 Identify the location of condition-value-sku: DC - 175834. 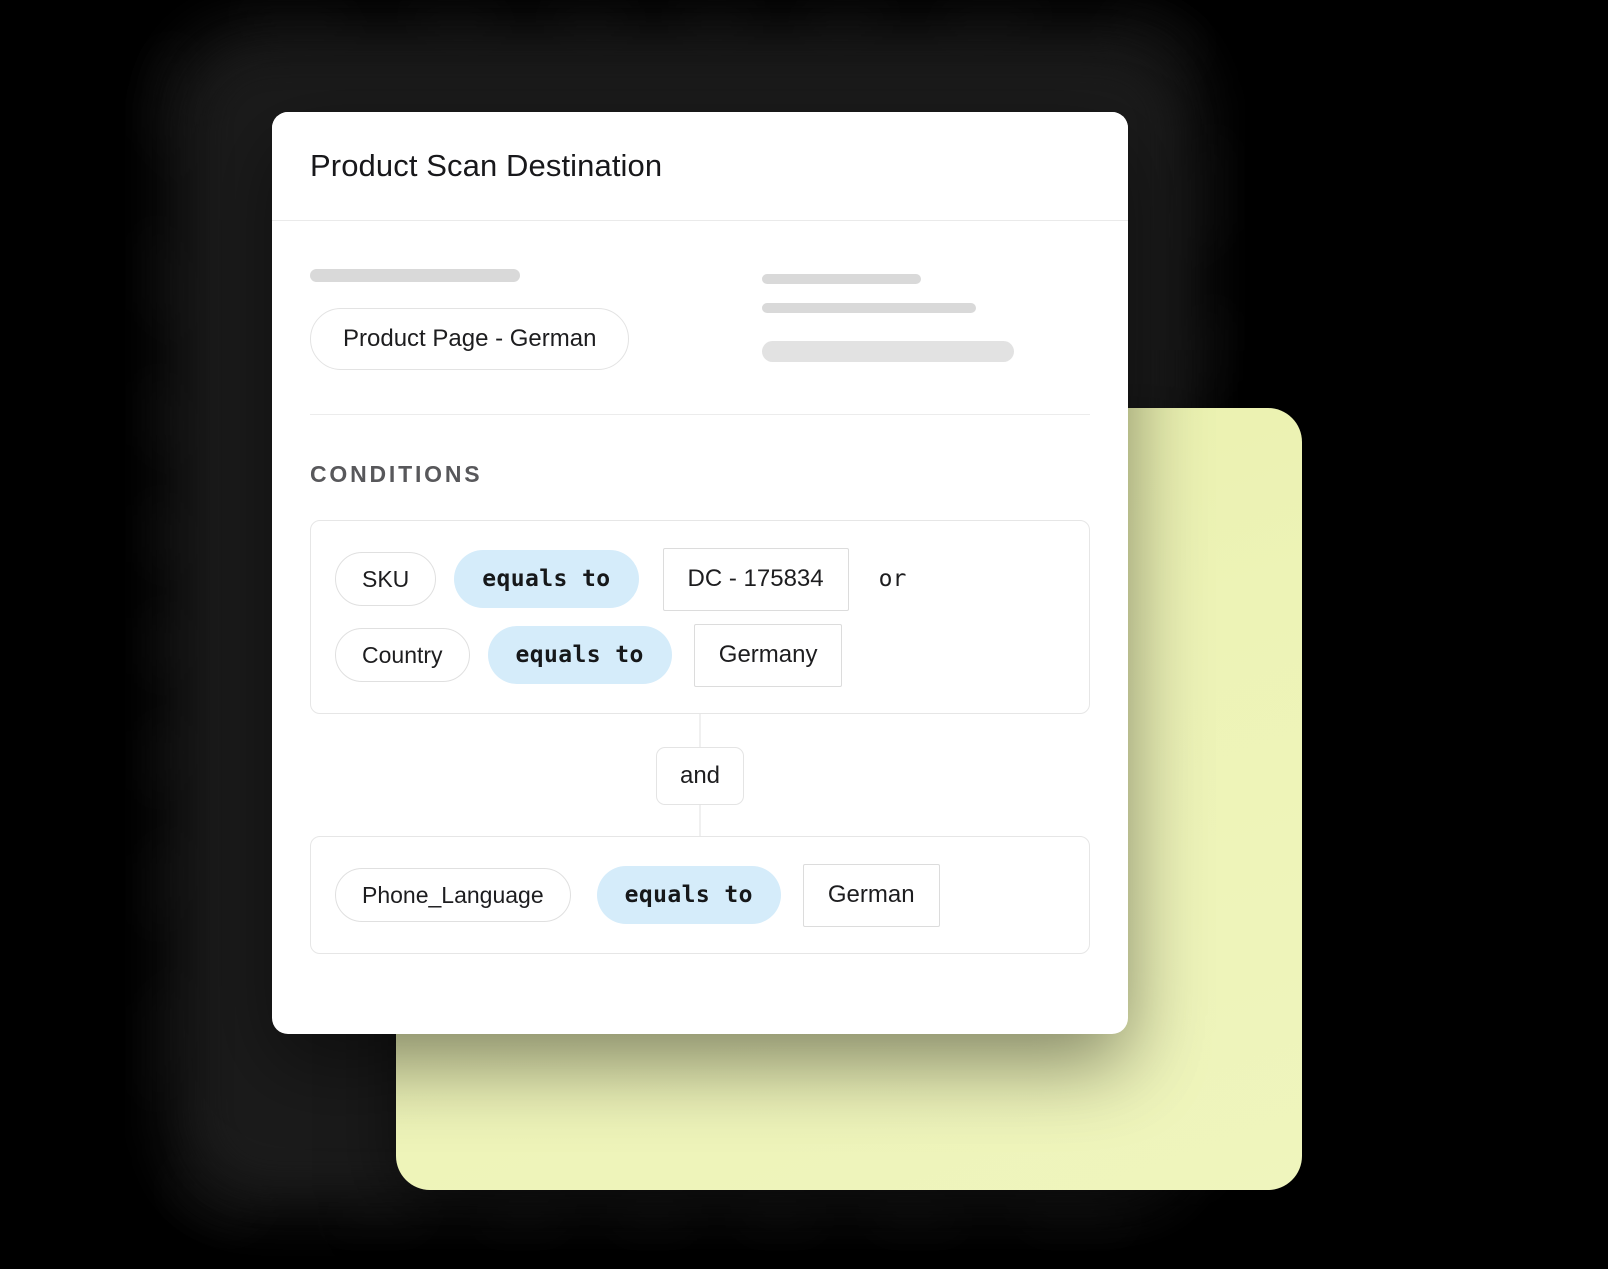
(755, 579).